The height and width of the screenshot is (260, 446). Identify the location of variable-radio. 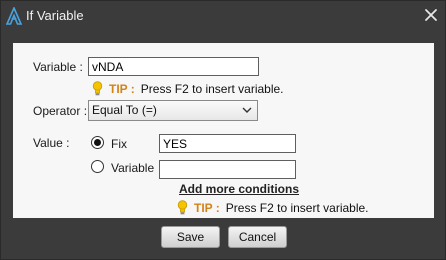
(97, 166).